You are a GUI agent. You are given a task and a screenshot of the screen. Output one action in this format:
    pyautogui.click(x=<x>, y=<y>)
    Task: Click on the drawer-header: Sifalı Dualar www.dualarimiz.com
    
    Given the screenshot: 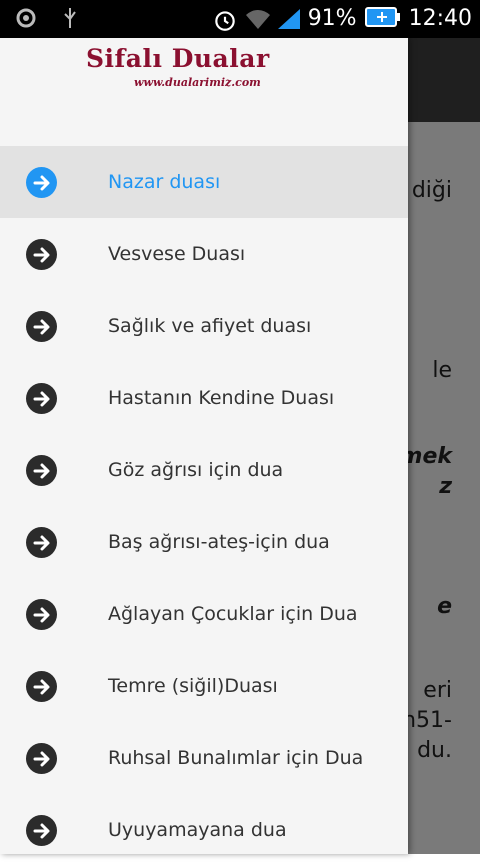 What is the action you would take?
    pyautogui.click(x=204, y=92)
    